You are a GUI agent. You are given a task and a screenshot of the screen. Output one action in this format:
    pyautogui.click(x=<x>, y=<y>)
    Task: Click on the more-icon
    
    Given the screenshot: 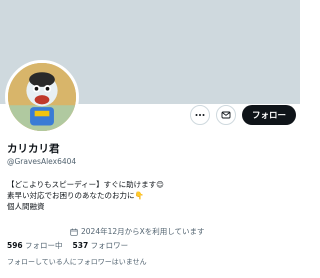 What is the action you would take?
    pyautogui.click(x=200, y=115)
    